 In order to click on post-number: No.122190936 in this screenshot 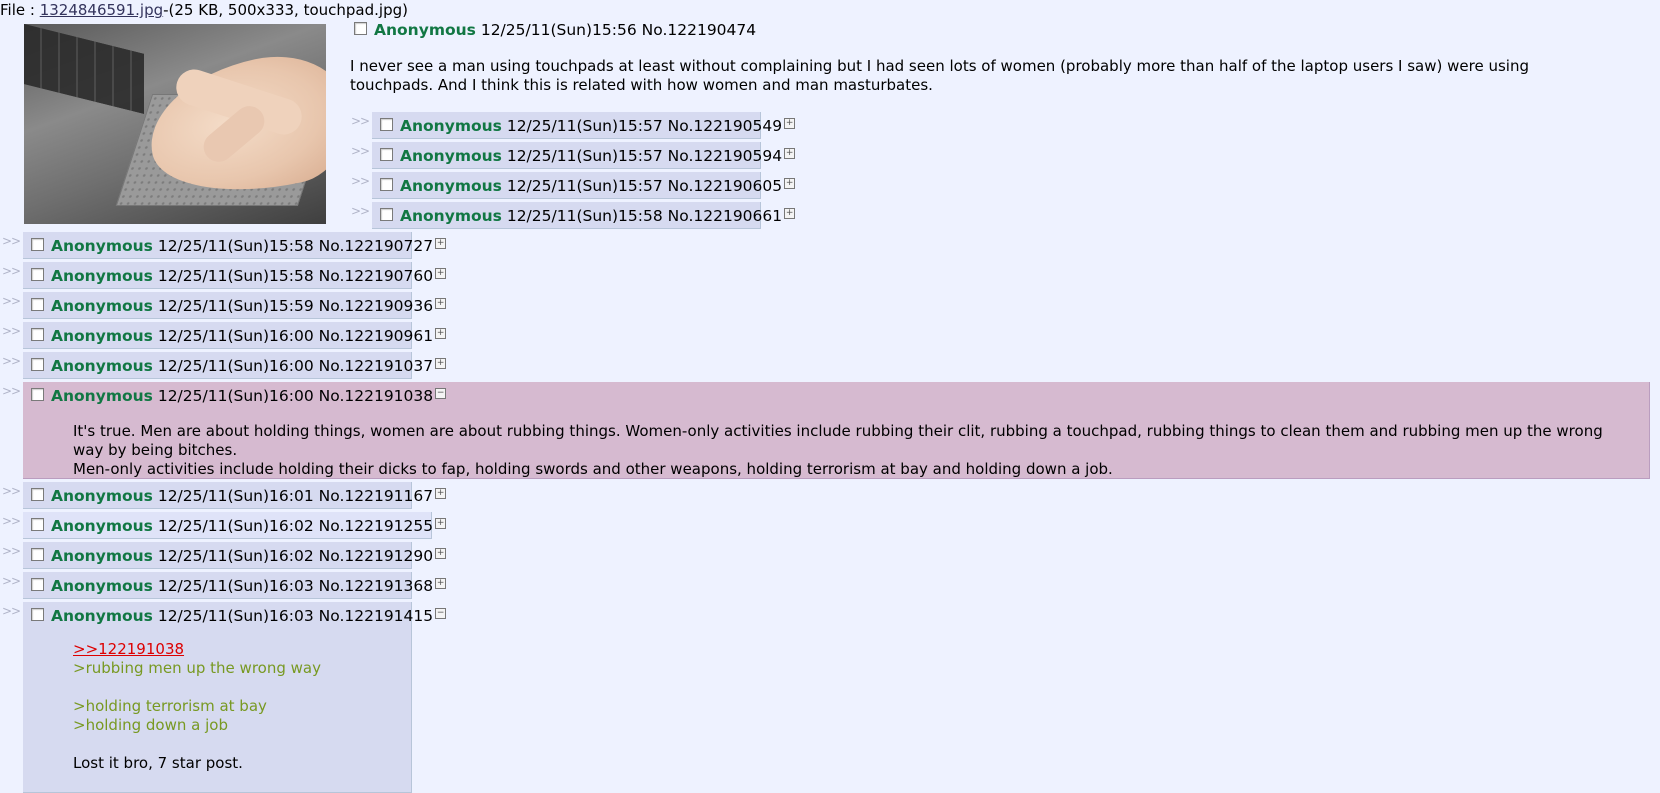, I will do `click(376, 306)`.